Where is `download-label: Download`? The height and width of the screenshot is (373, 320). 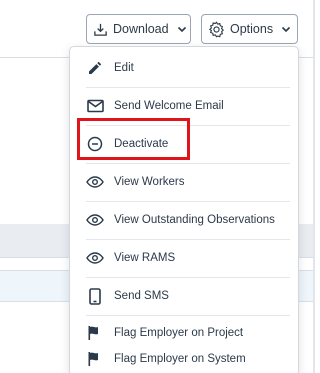 download-label: Download is located at coordinates (141, 29).